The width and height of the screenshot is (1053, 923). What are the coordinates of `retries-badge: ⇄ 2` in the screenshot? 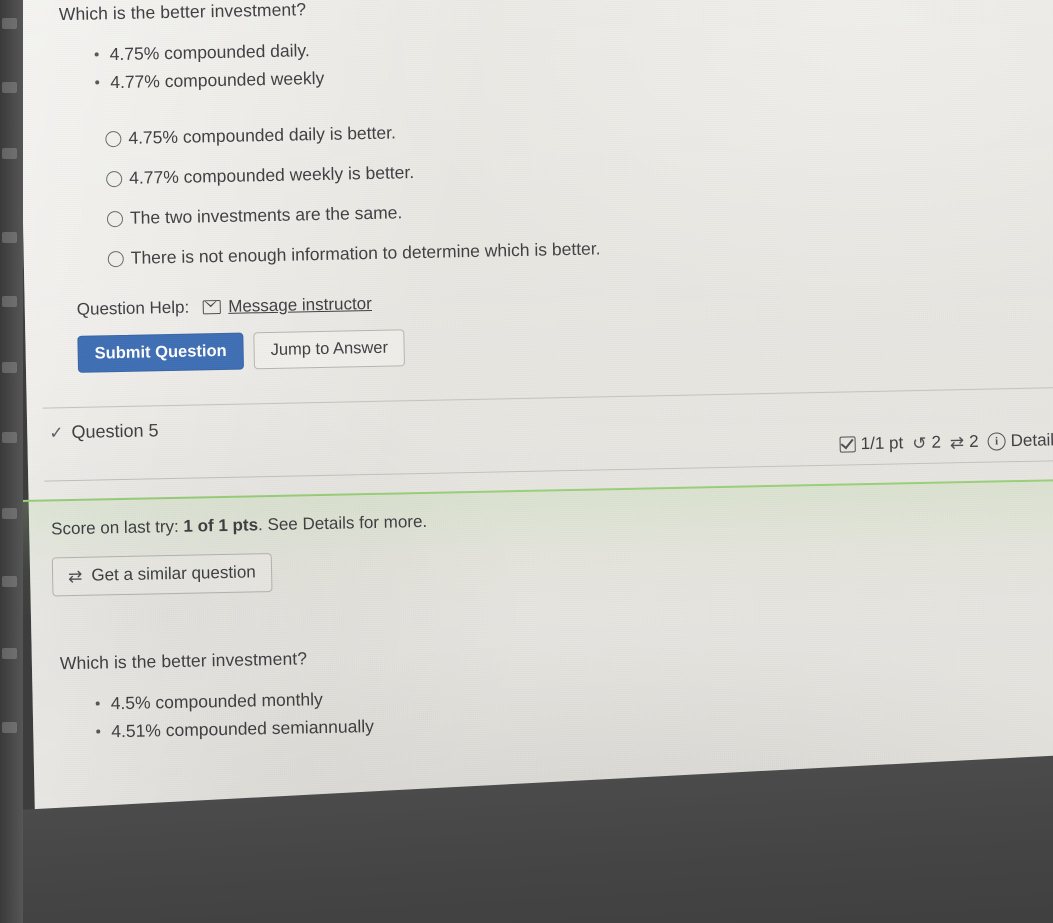 It's located at (964, 442).